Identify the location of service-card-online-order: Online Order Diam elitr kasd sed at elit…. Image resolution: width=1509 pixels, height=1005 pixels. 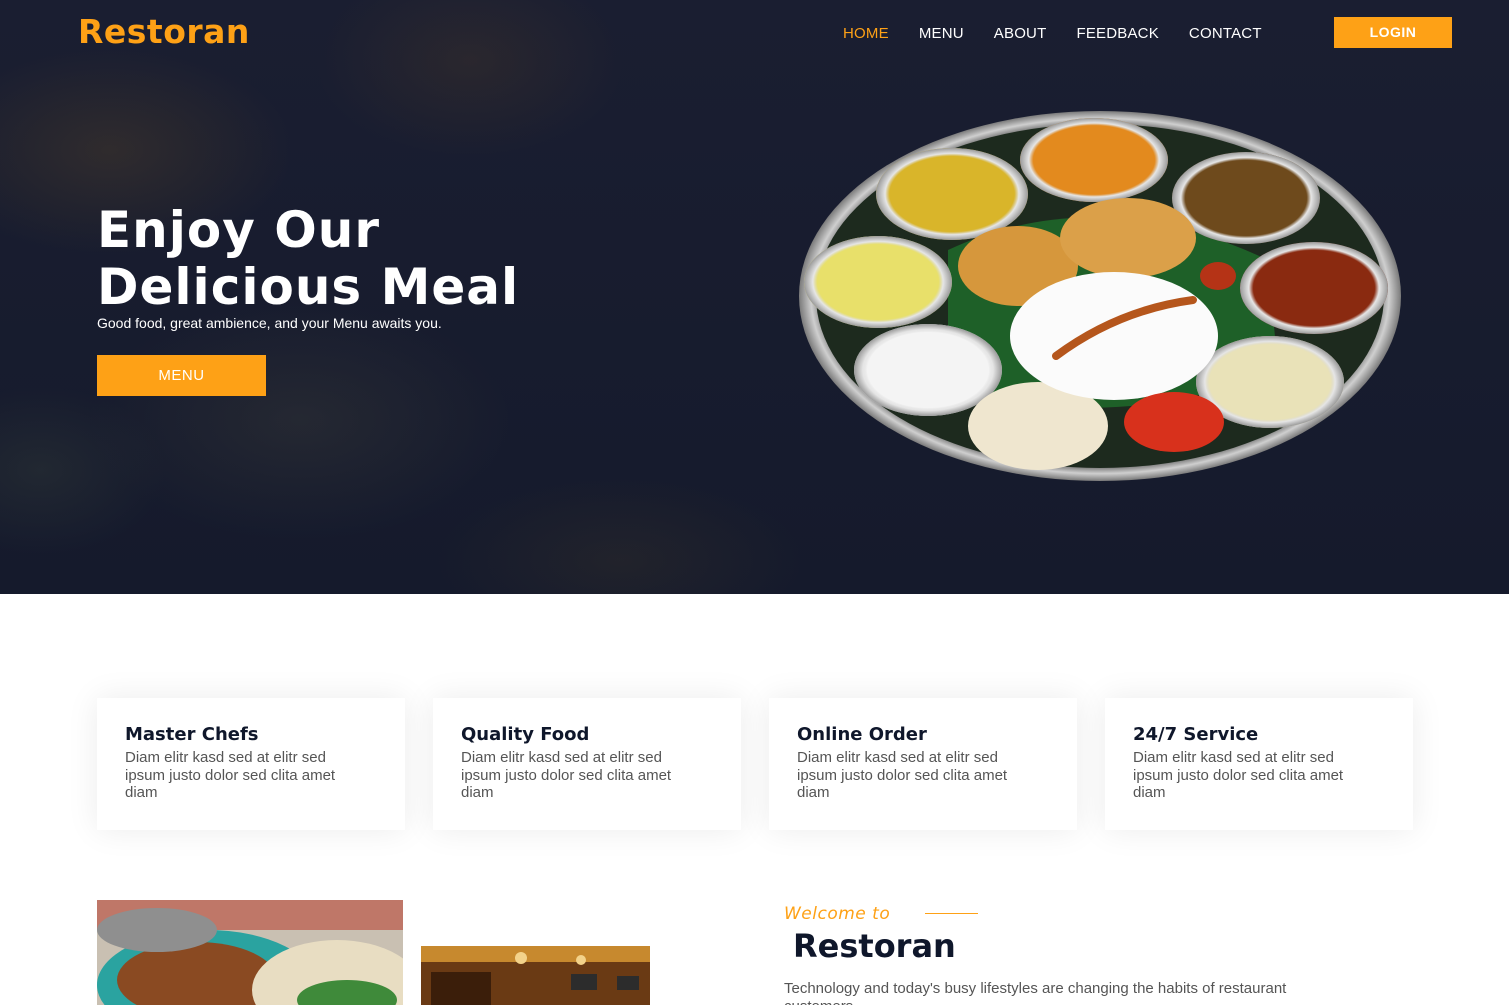
(923, 764).